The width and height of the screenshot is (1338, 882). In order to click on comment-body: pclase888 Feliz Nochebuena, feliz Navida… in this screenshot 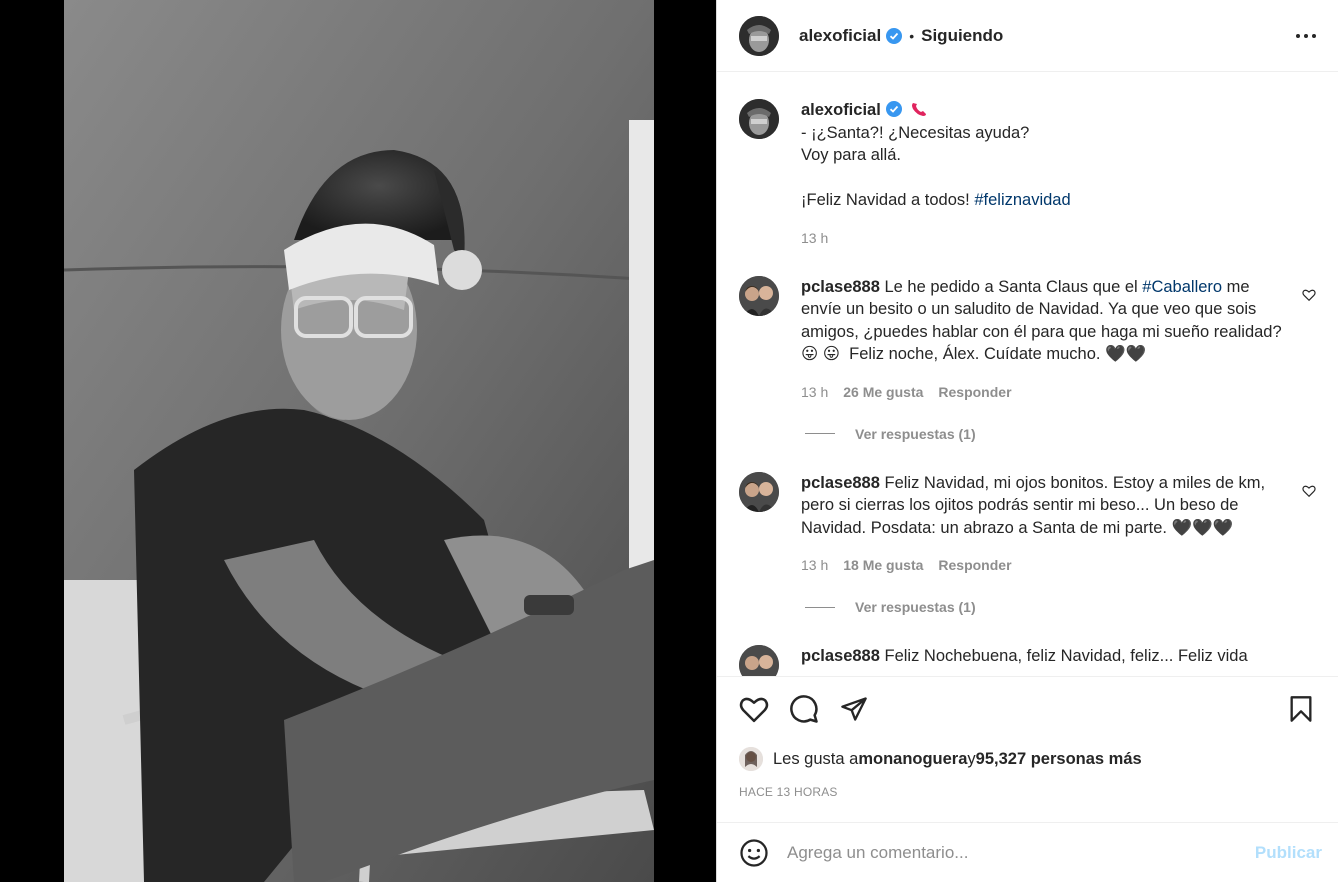, I will do `click(1059, 660)`.